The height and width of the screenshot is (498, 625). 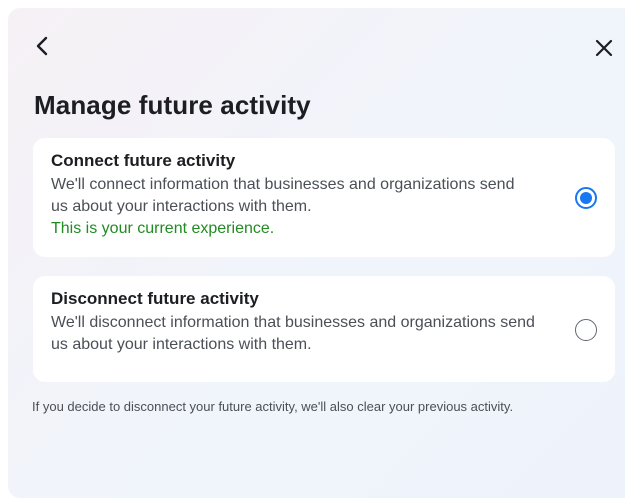 What do you see at coordinates (143, 160) in the screenshot?
I see `option-title: Connect future activity` at bounding box center [143, 160].